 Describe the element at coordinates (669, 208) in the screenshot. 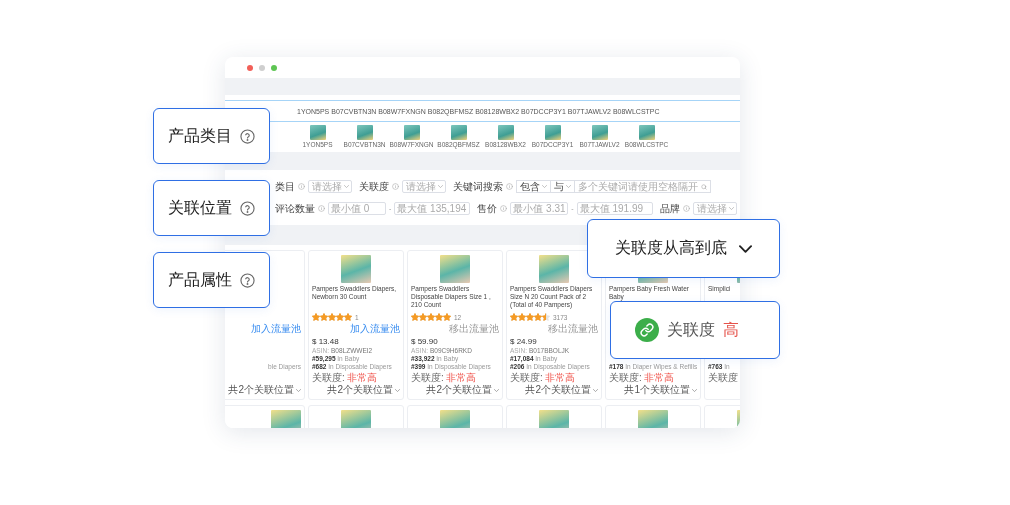

I see `filter-label: 品牌` at that location.